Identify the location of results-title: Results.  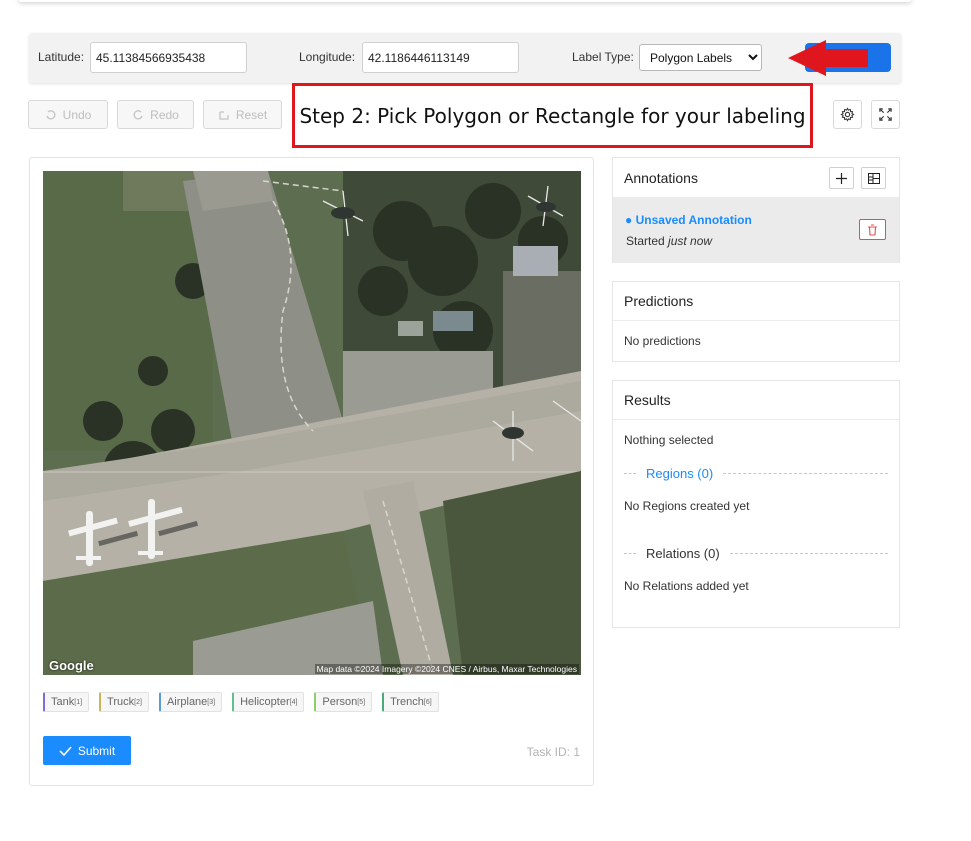
(647, 400).